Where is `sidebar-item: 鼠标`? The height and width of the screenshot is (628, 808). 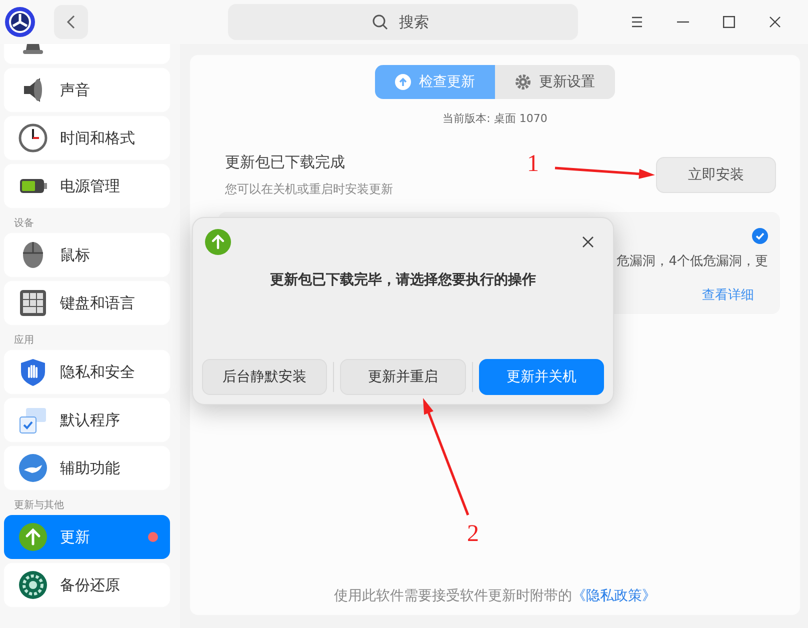 sidebar-item: 鼠标 is located at coordinates (87, 255).